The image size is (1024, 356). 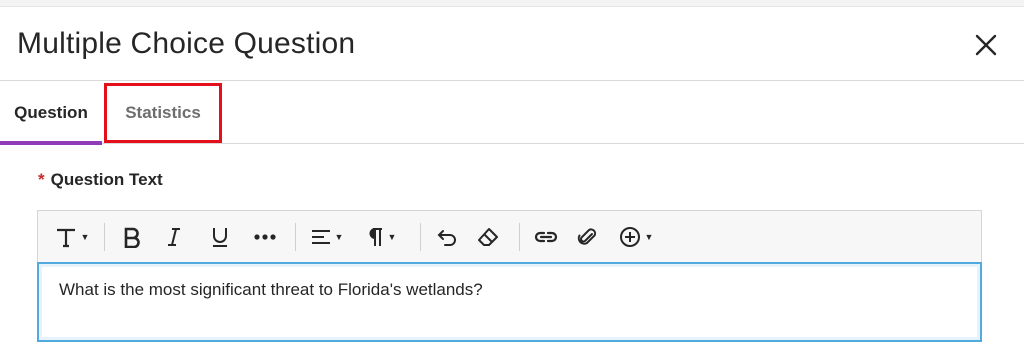 I want to click on undo-icon, so click(x=446, y=238).